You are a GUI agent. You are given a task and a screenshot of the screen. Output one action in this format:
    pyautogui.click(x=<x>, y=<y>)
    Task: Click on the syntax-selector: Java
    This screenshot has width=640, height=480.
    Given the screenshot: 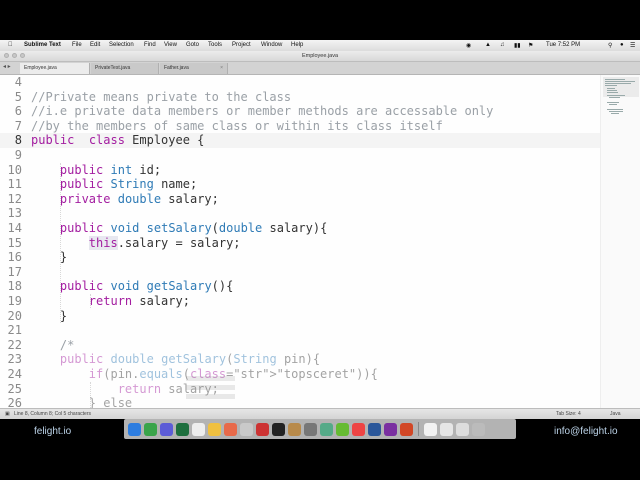 What is the action you would take?
    pyautogui.click(x=615, y=414)
    